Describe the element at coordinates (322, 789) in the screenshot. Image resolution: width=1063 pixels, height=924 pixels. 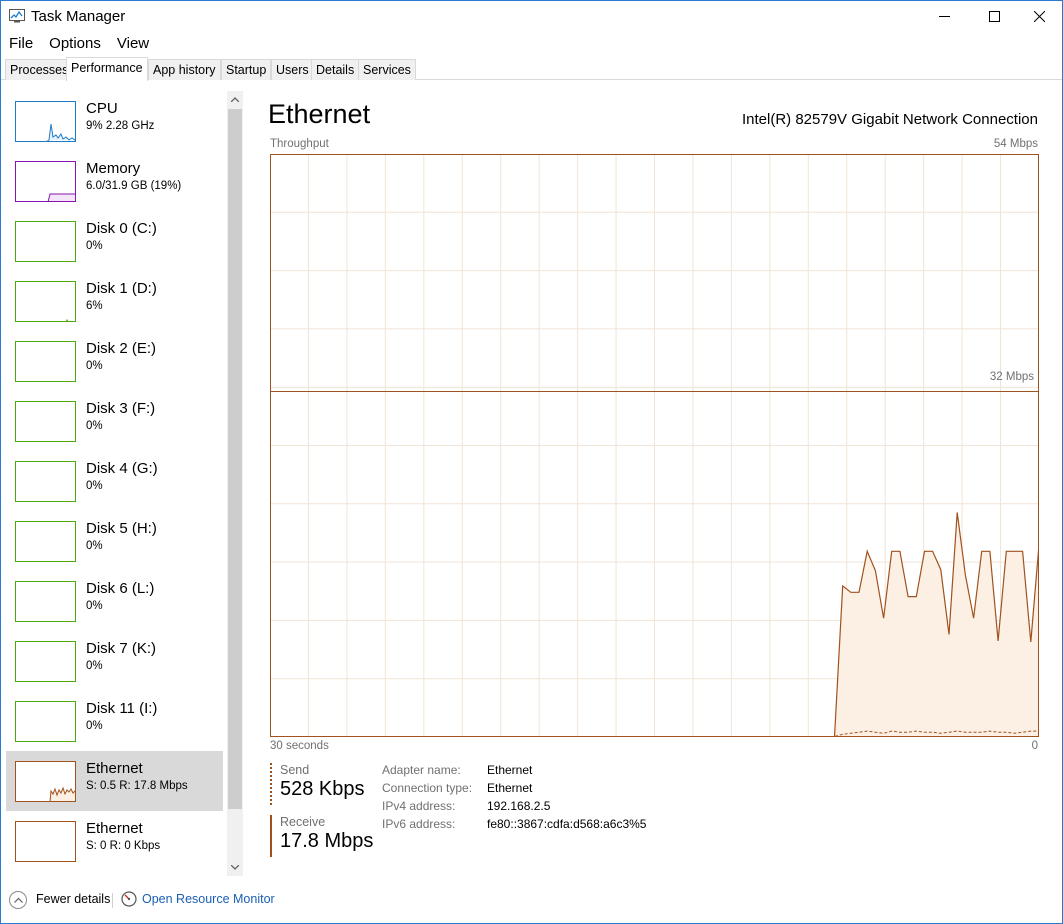
I see `send-value: 528 Kbps` at that location.